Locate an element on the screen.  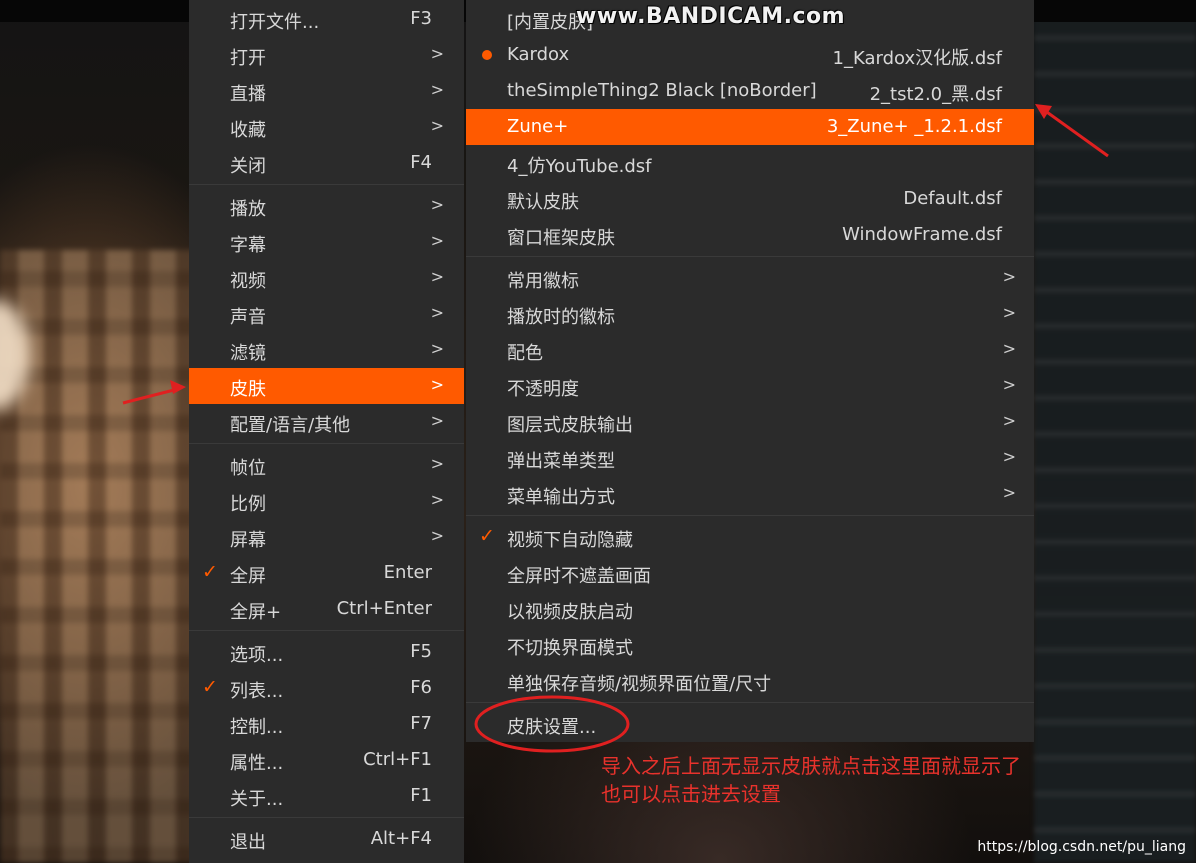
source-url: https://blog.csdn.net/pu_liang is located at coordinates (1081, 847).